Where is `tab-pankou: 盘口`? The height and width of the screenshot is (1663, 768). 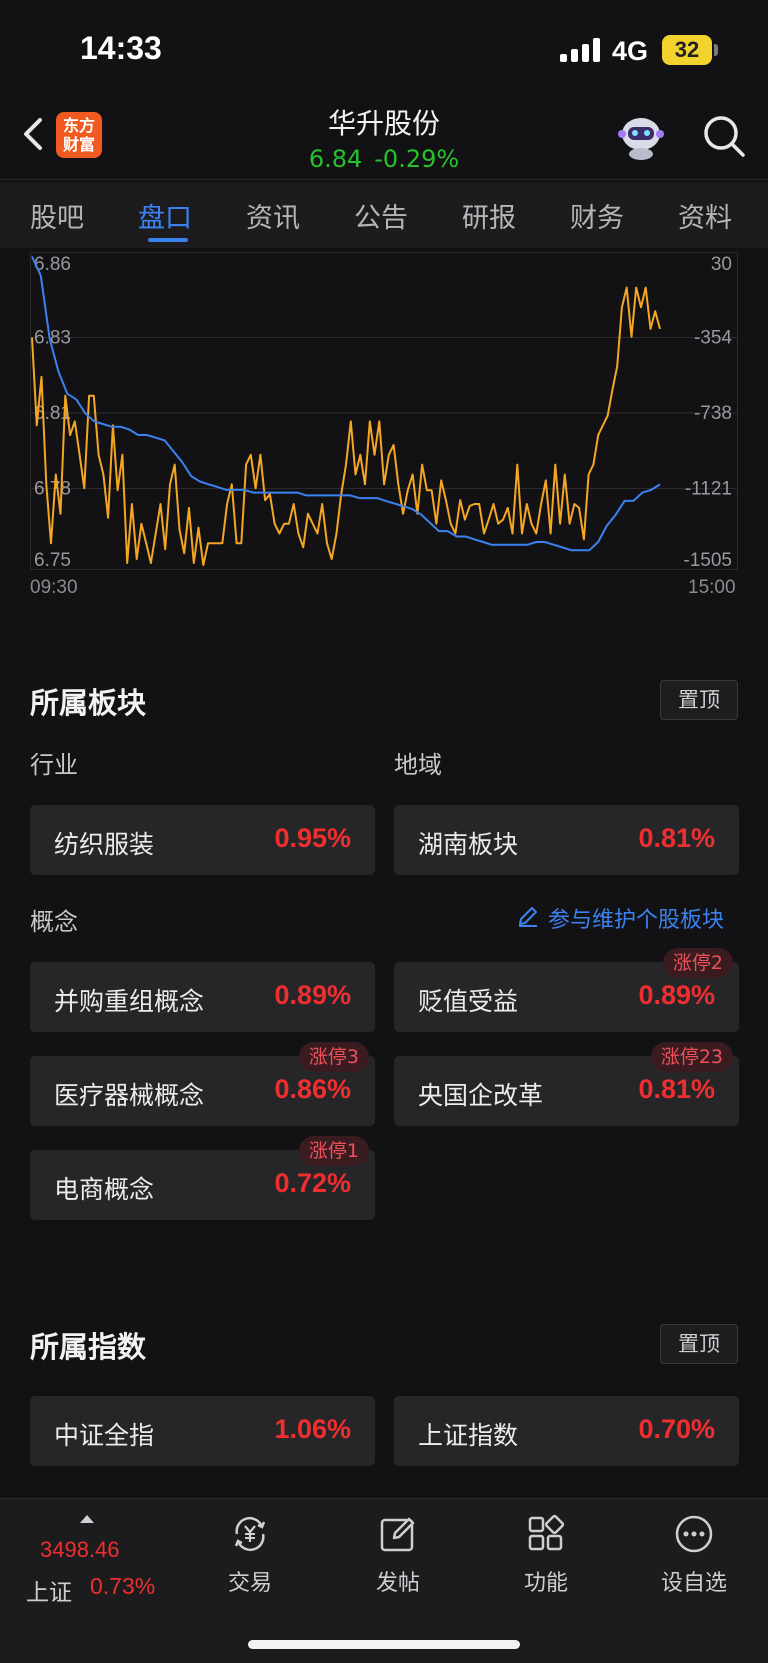
tab-pankou: 盘口 is located at coordinates (165, 215).